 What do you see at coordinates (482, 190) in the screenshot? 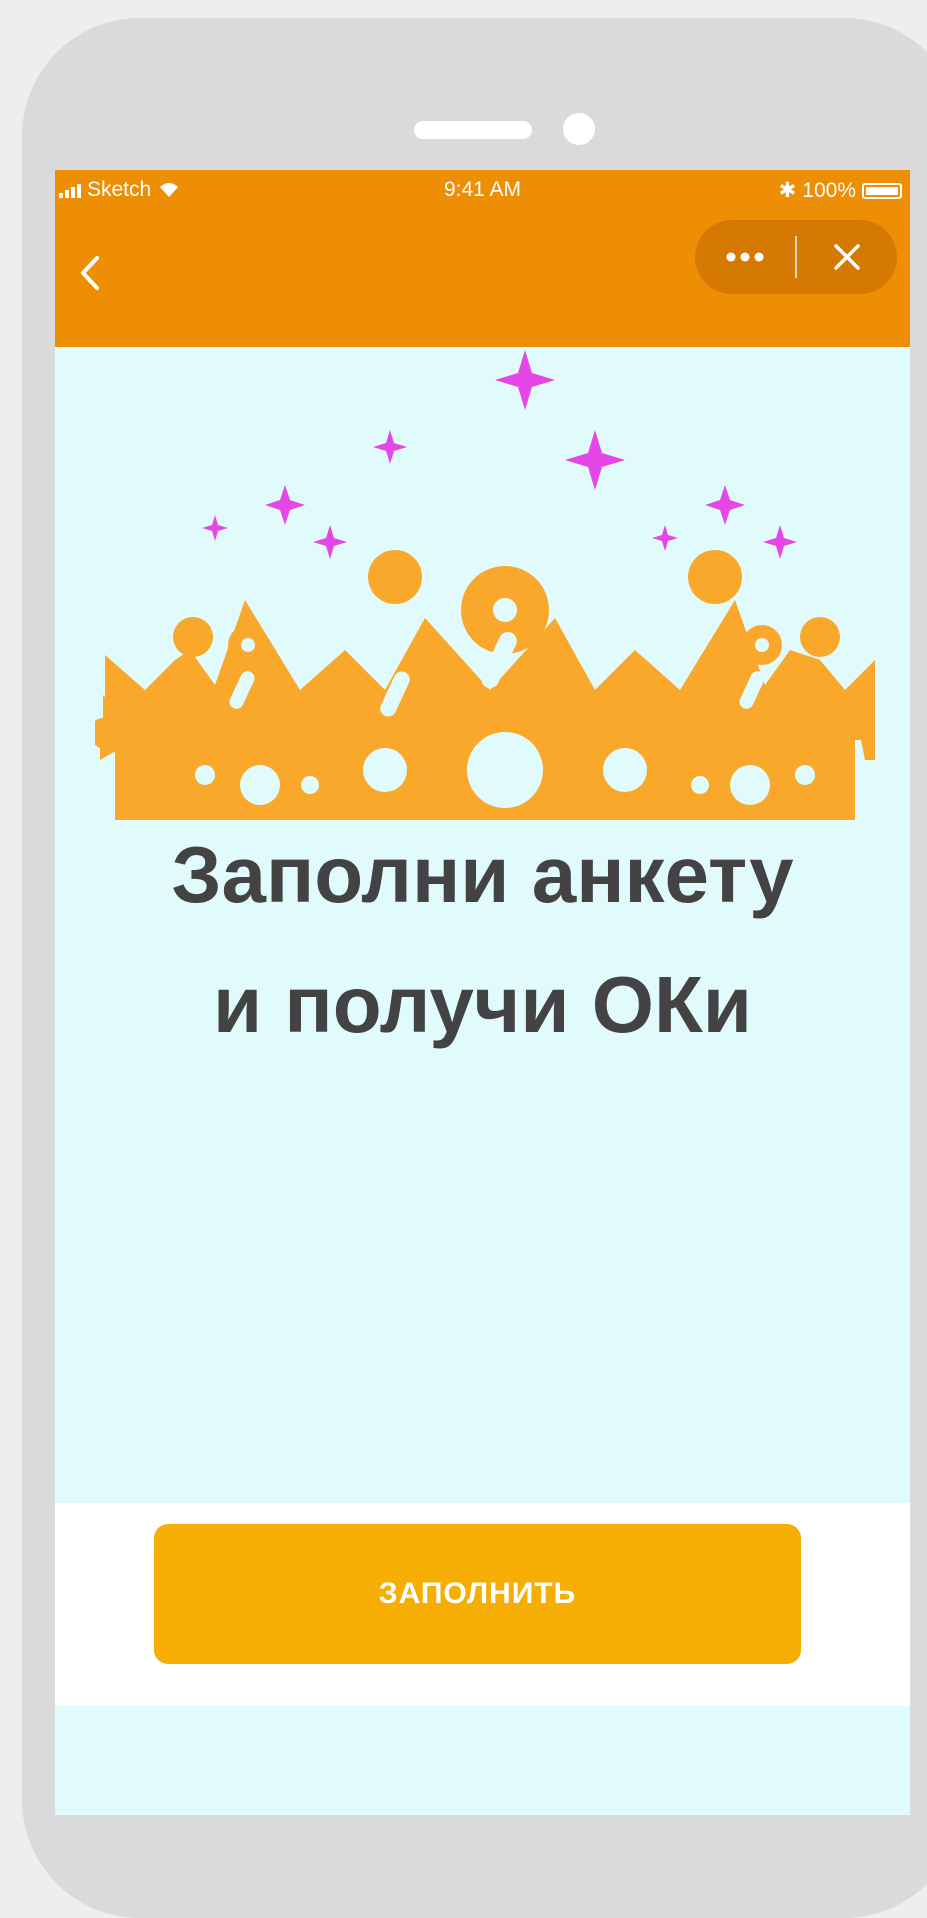
I see `status-bar: Sketch 9:41 AM ✱ 100%` at bounding box center [482, 190].